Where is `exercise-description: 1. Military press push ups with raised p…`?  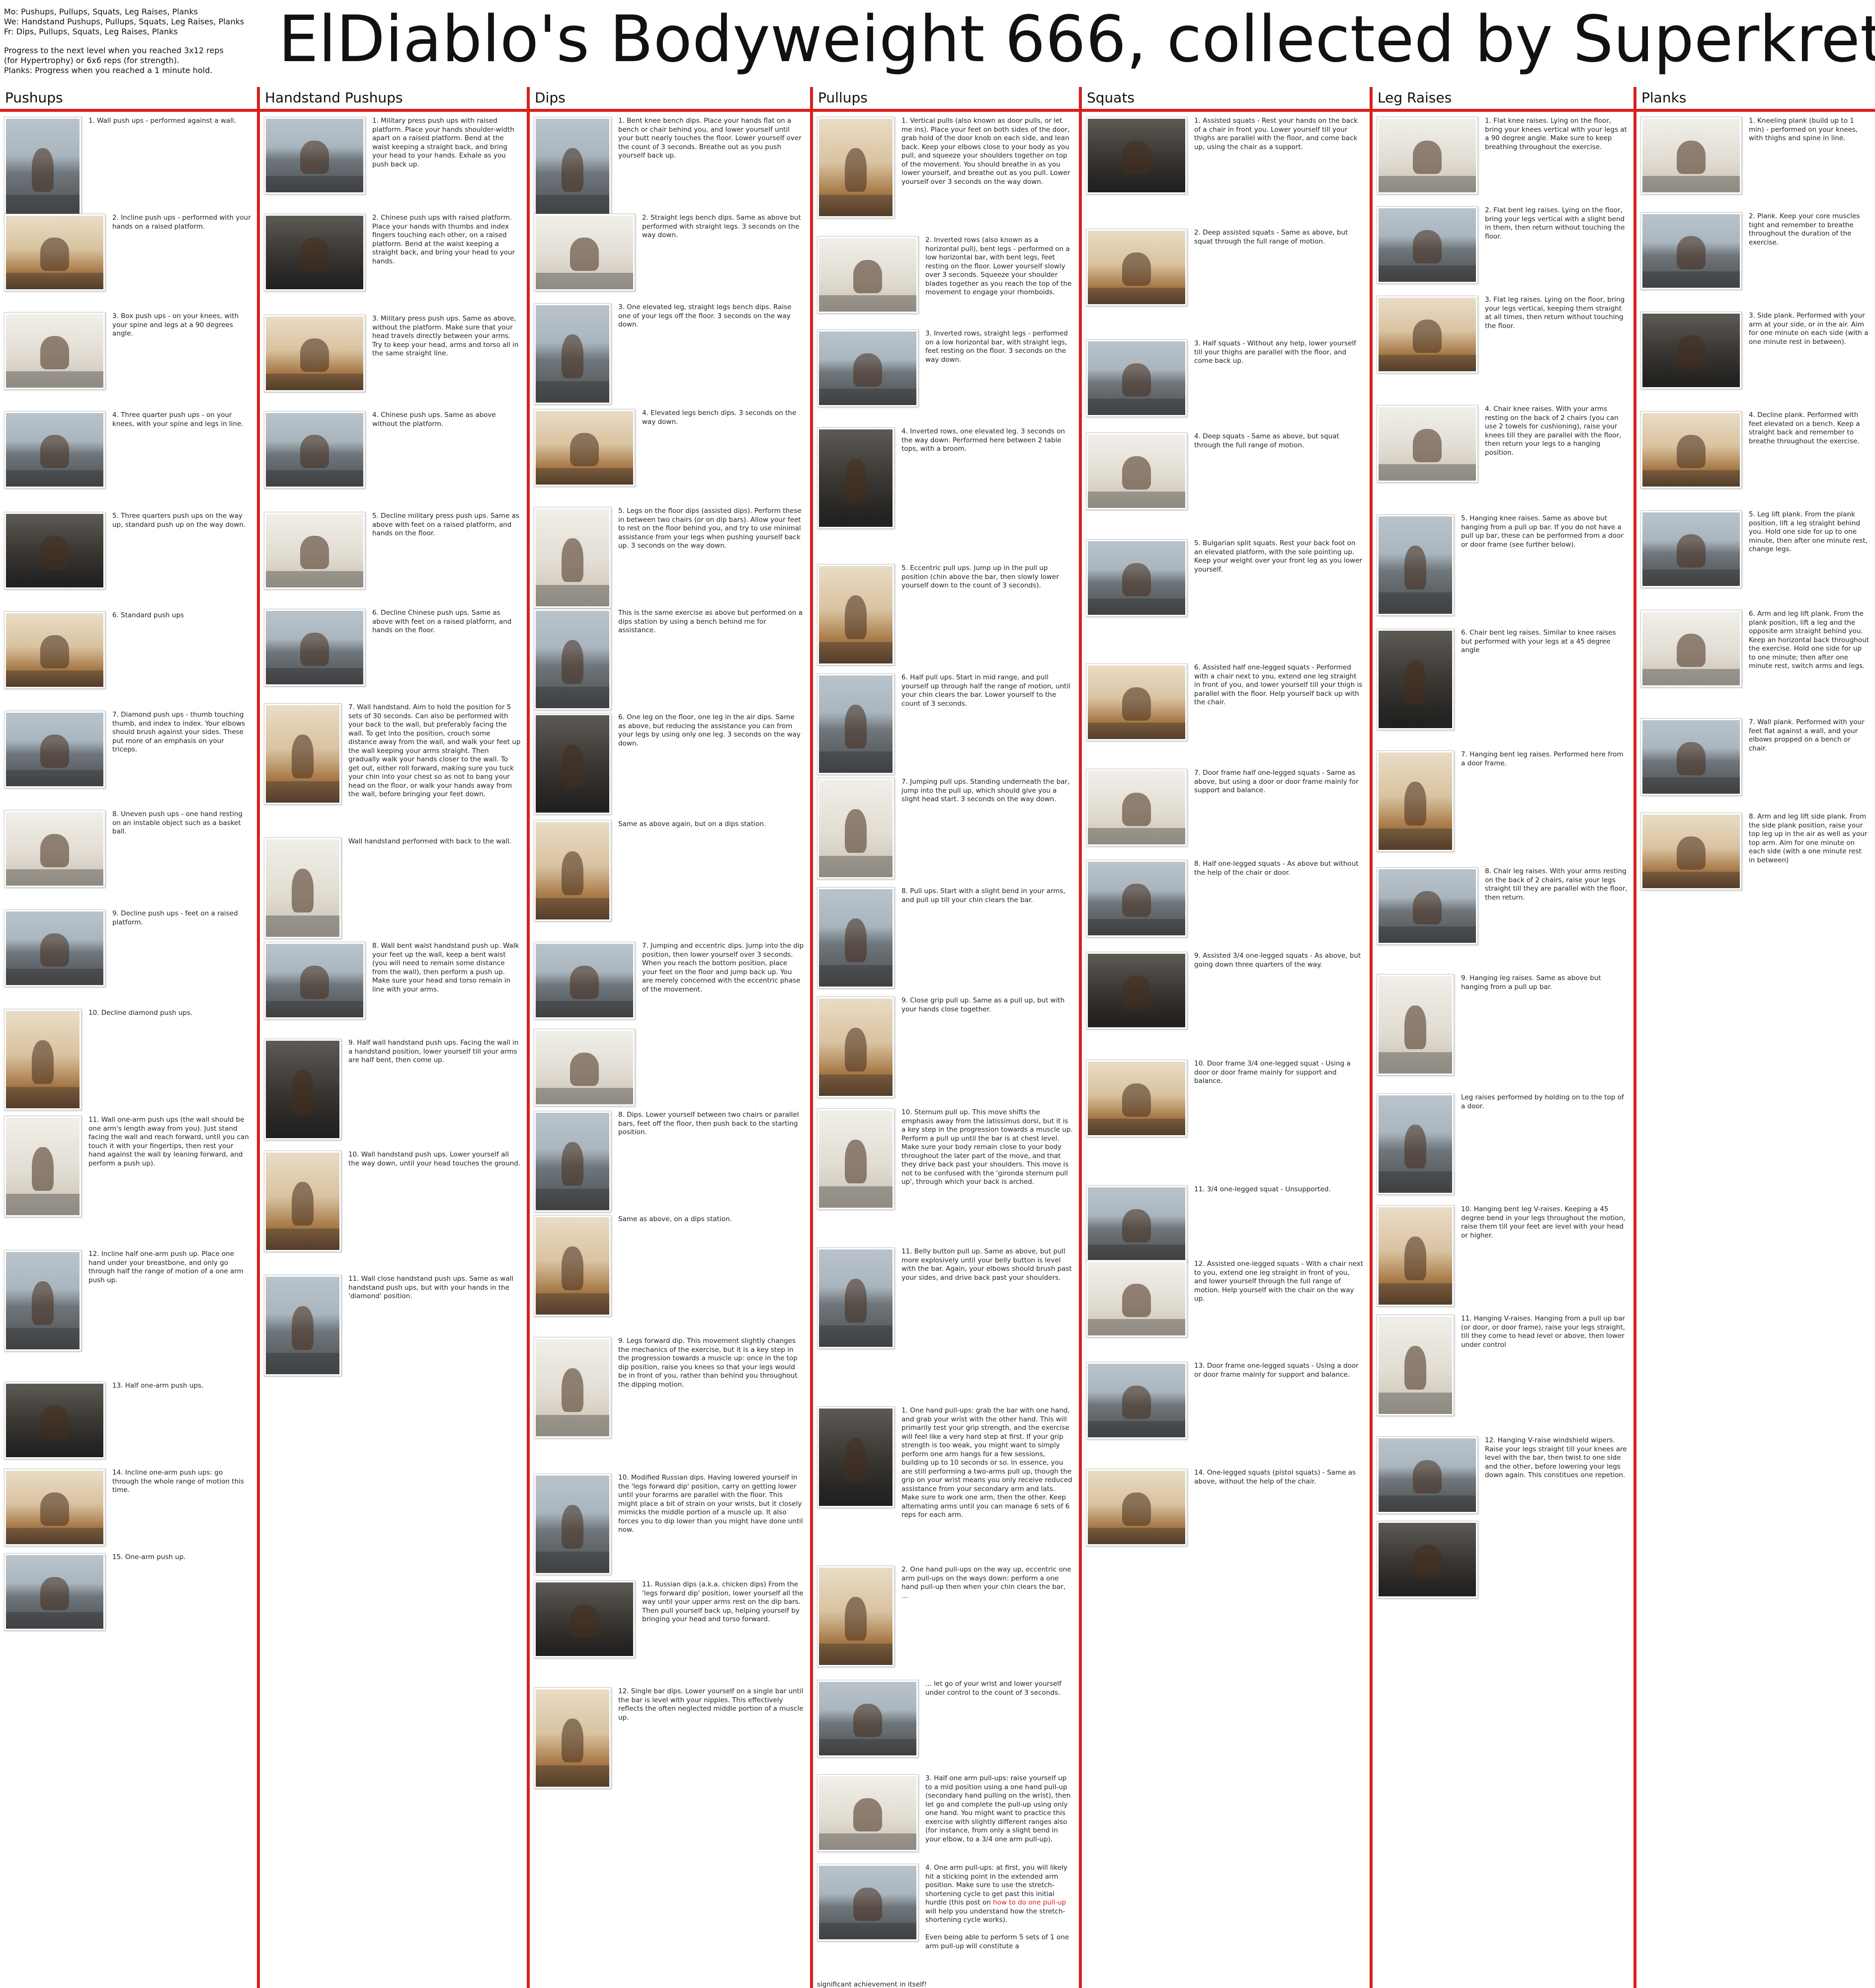 exercise-description: 1. Military press push ups with raised p… is located at coordinates (443, 142).